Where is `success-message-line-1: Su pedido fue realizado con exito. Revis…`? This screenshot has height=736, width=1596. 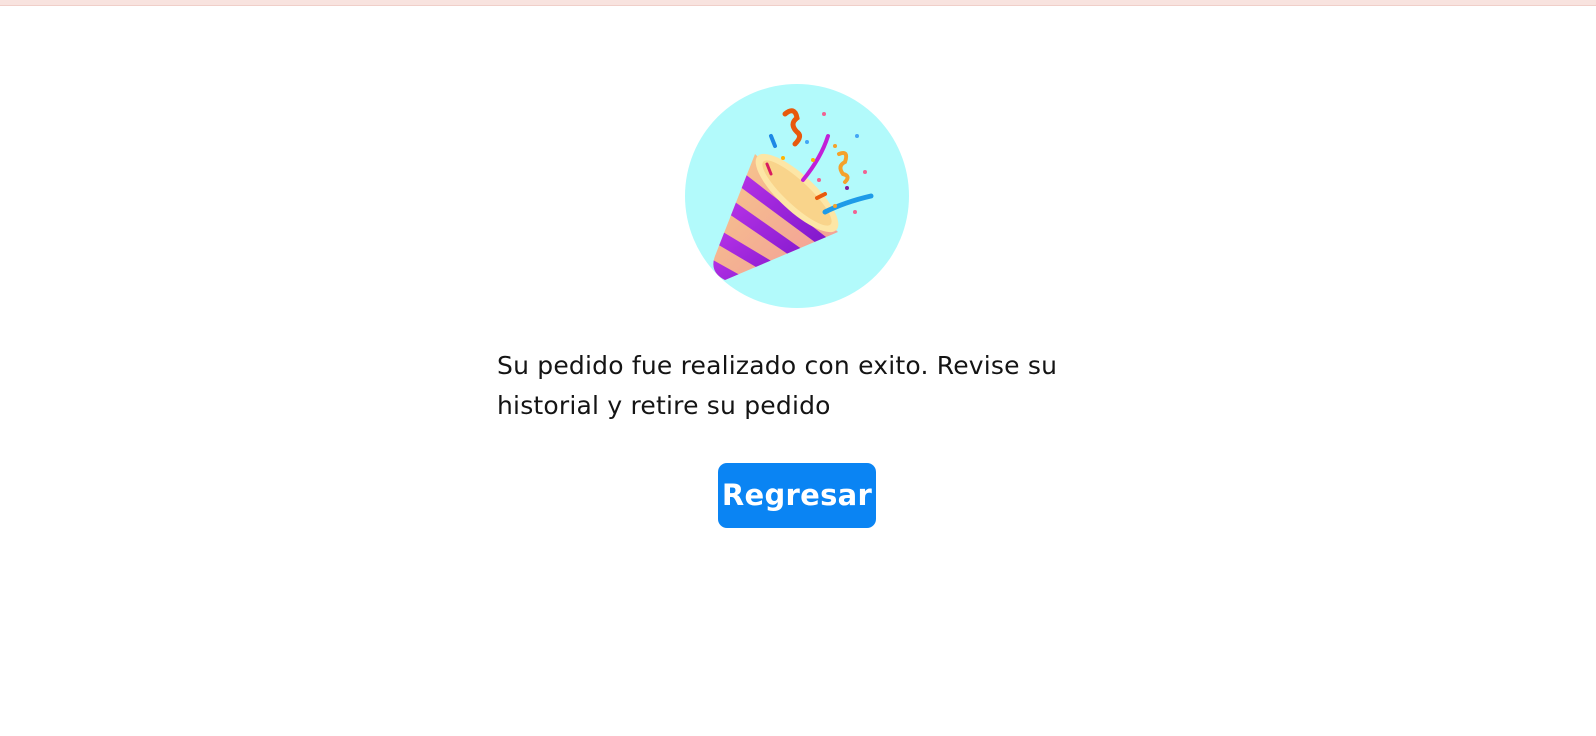 success-message-line-1: Su pedido fue realizado con exito. Revis… is located at coordinates (777, 365).